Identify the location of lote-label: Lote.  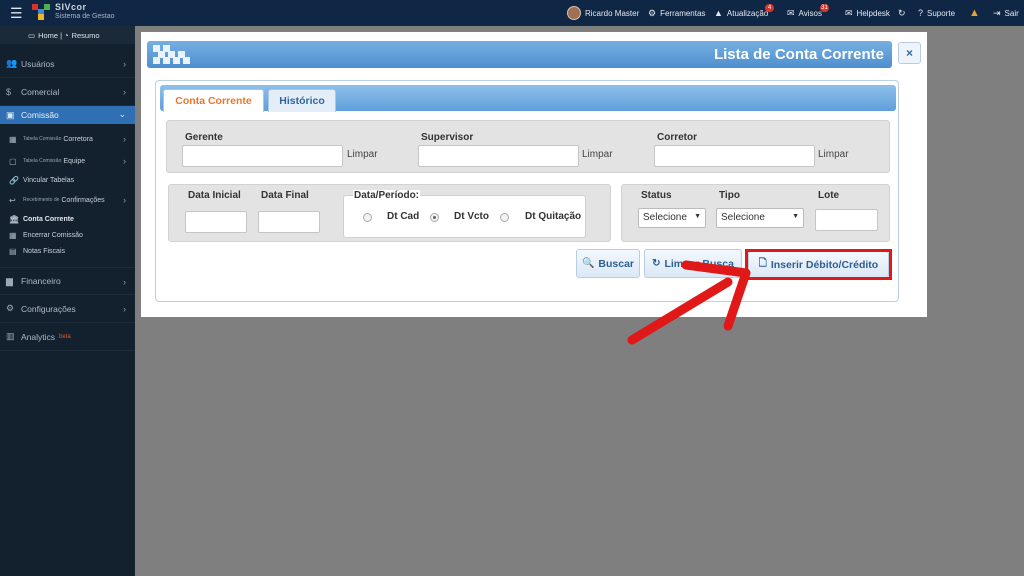
(829, 195).